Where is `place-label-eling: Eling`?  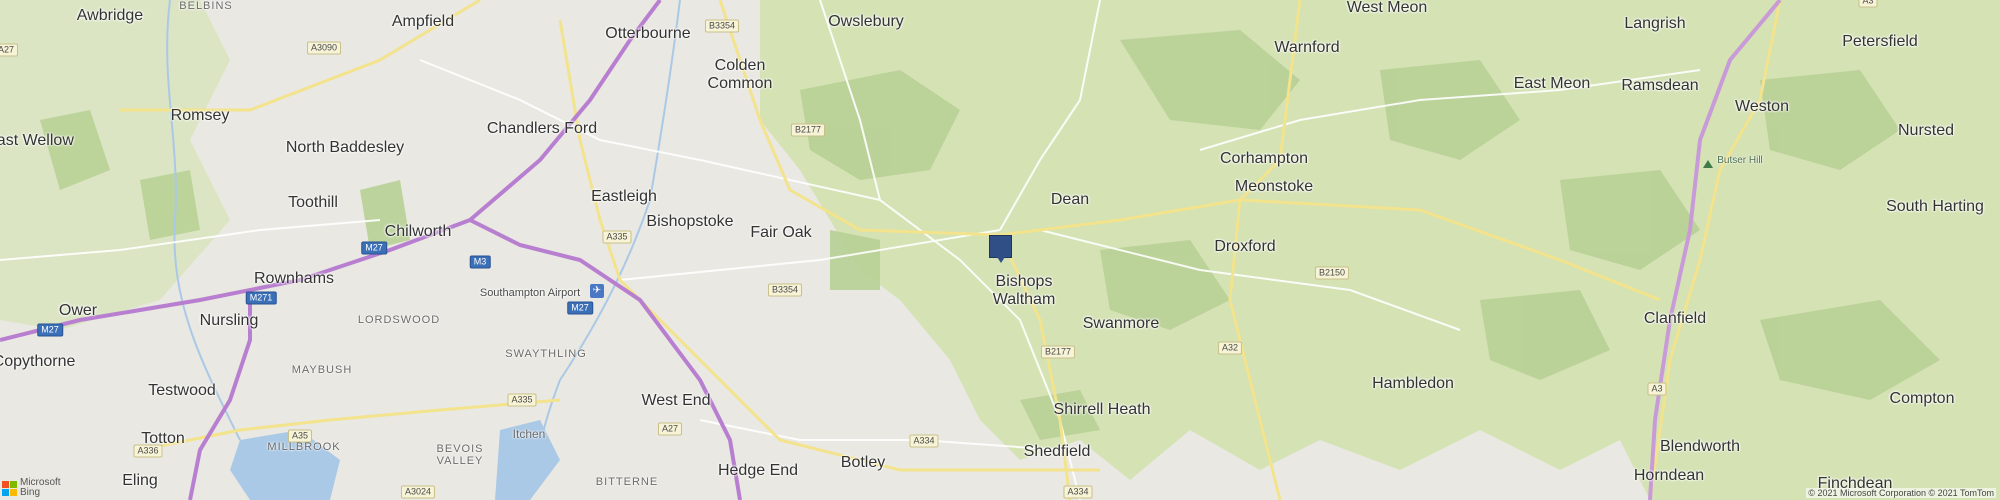 place-label-eling: Eling is located at coordinates (140, 480).